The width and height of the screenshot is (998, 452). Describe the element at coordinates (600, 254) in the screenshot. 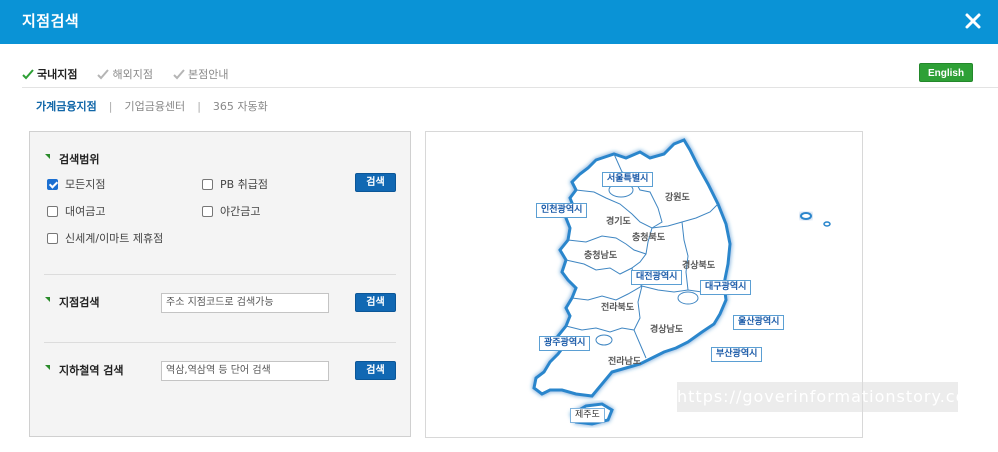

I see `province-chungnam: 충청남도` at that location.